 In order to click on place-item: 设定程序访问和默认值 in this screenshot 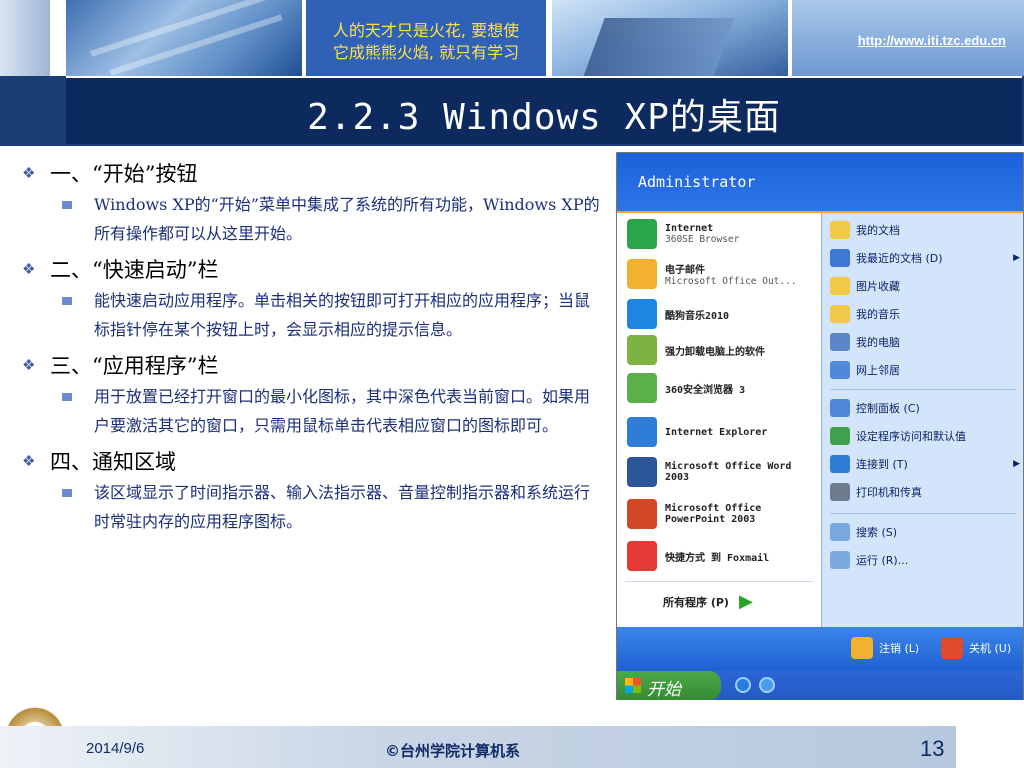, I will do `click(925, 436)`.